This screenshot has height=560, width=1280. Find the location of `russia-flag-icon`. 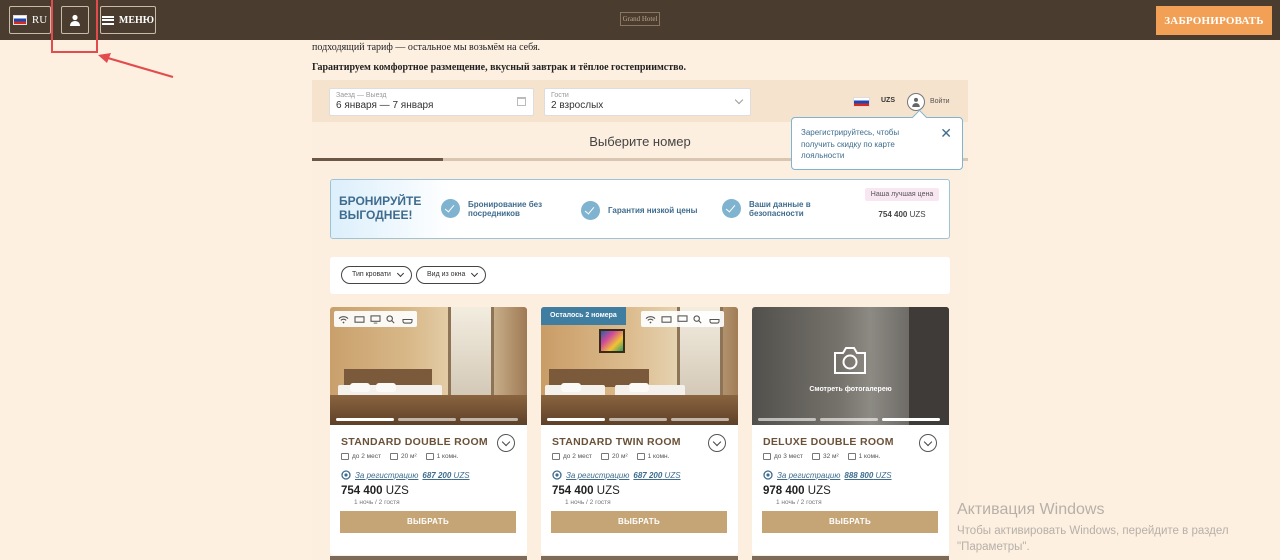

russia-flag-icon is located at coordinates (861, 102).